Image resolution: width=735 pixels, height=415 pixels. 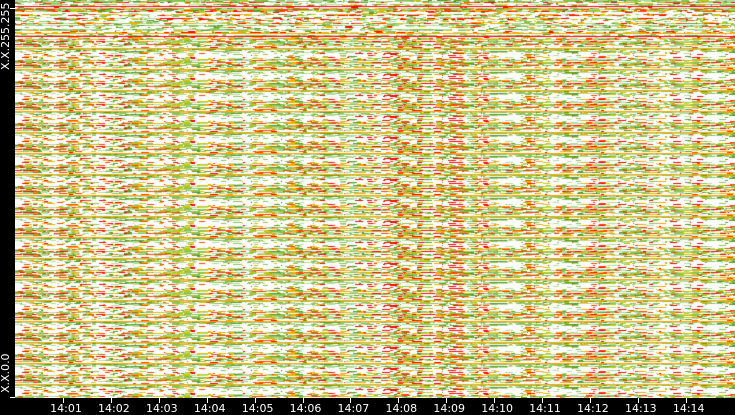 What do you see at coordinates (545, 408) in the screenshot?
I see `x-tick-label: 14:11` at bounding box center [545, 408].